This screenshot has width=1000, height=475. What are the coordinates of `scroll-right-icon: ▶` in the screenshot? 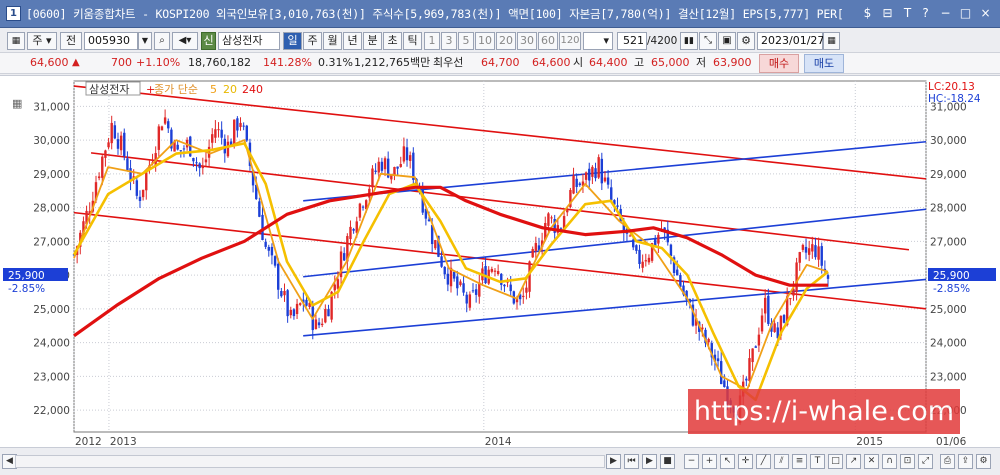 It's located at (613, 461).